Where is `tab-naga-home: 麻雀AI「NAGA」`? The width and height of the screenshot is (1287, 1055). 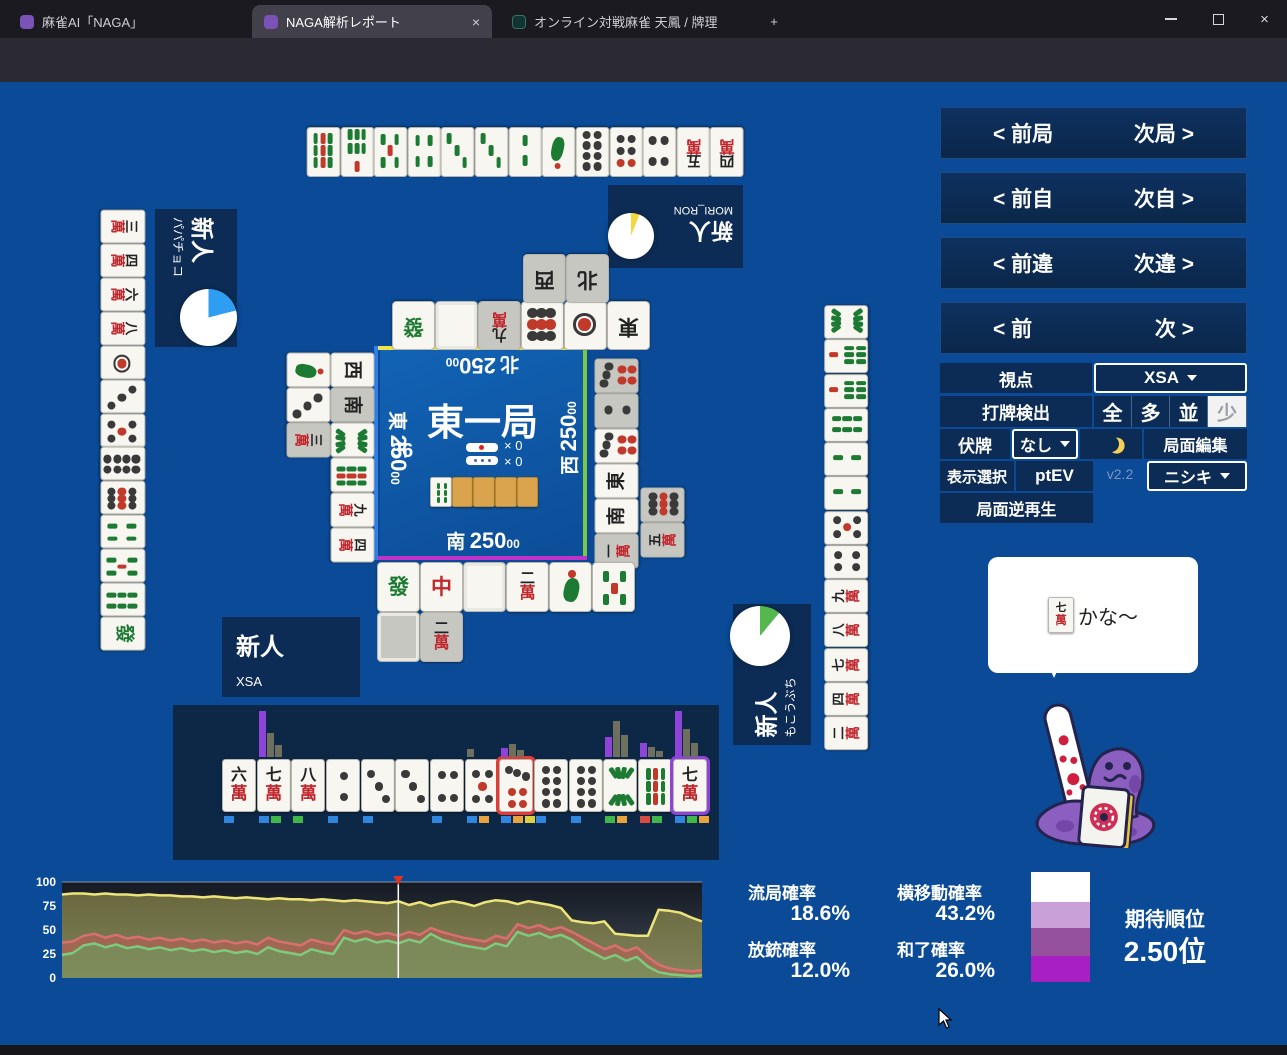 tab-naga-home: 麻雀AI「NAGA」 is located at coordinates (127, 21).